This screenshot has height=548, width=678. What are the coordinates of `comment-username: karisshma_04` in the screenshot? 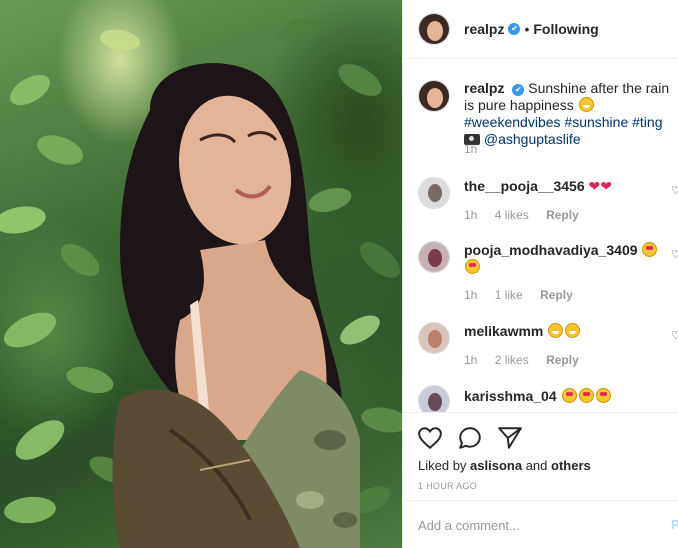 It's located at (510, 396).